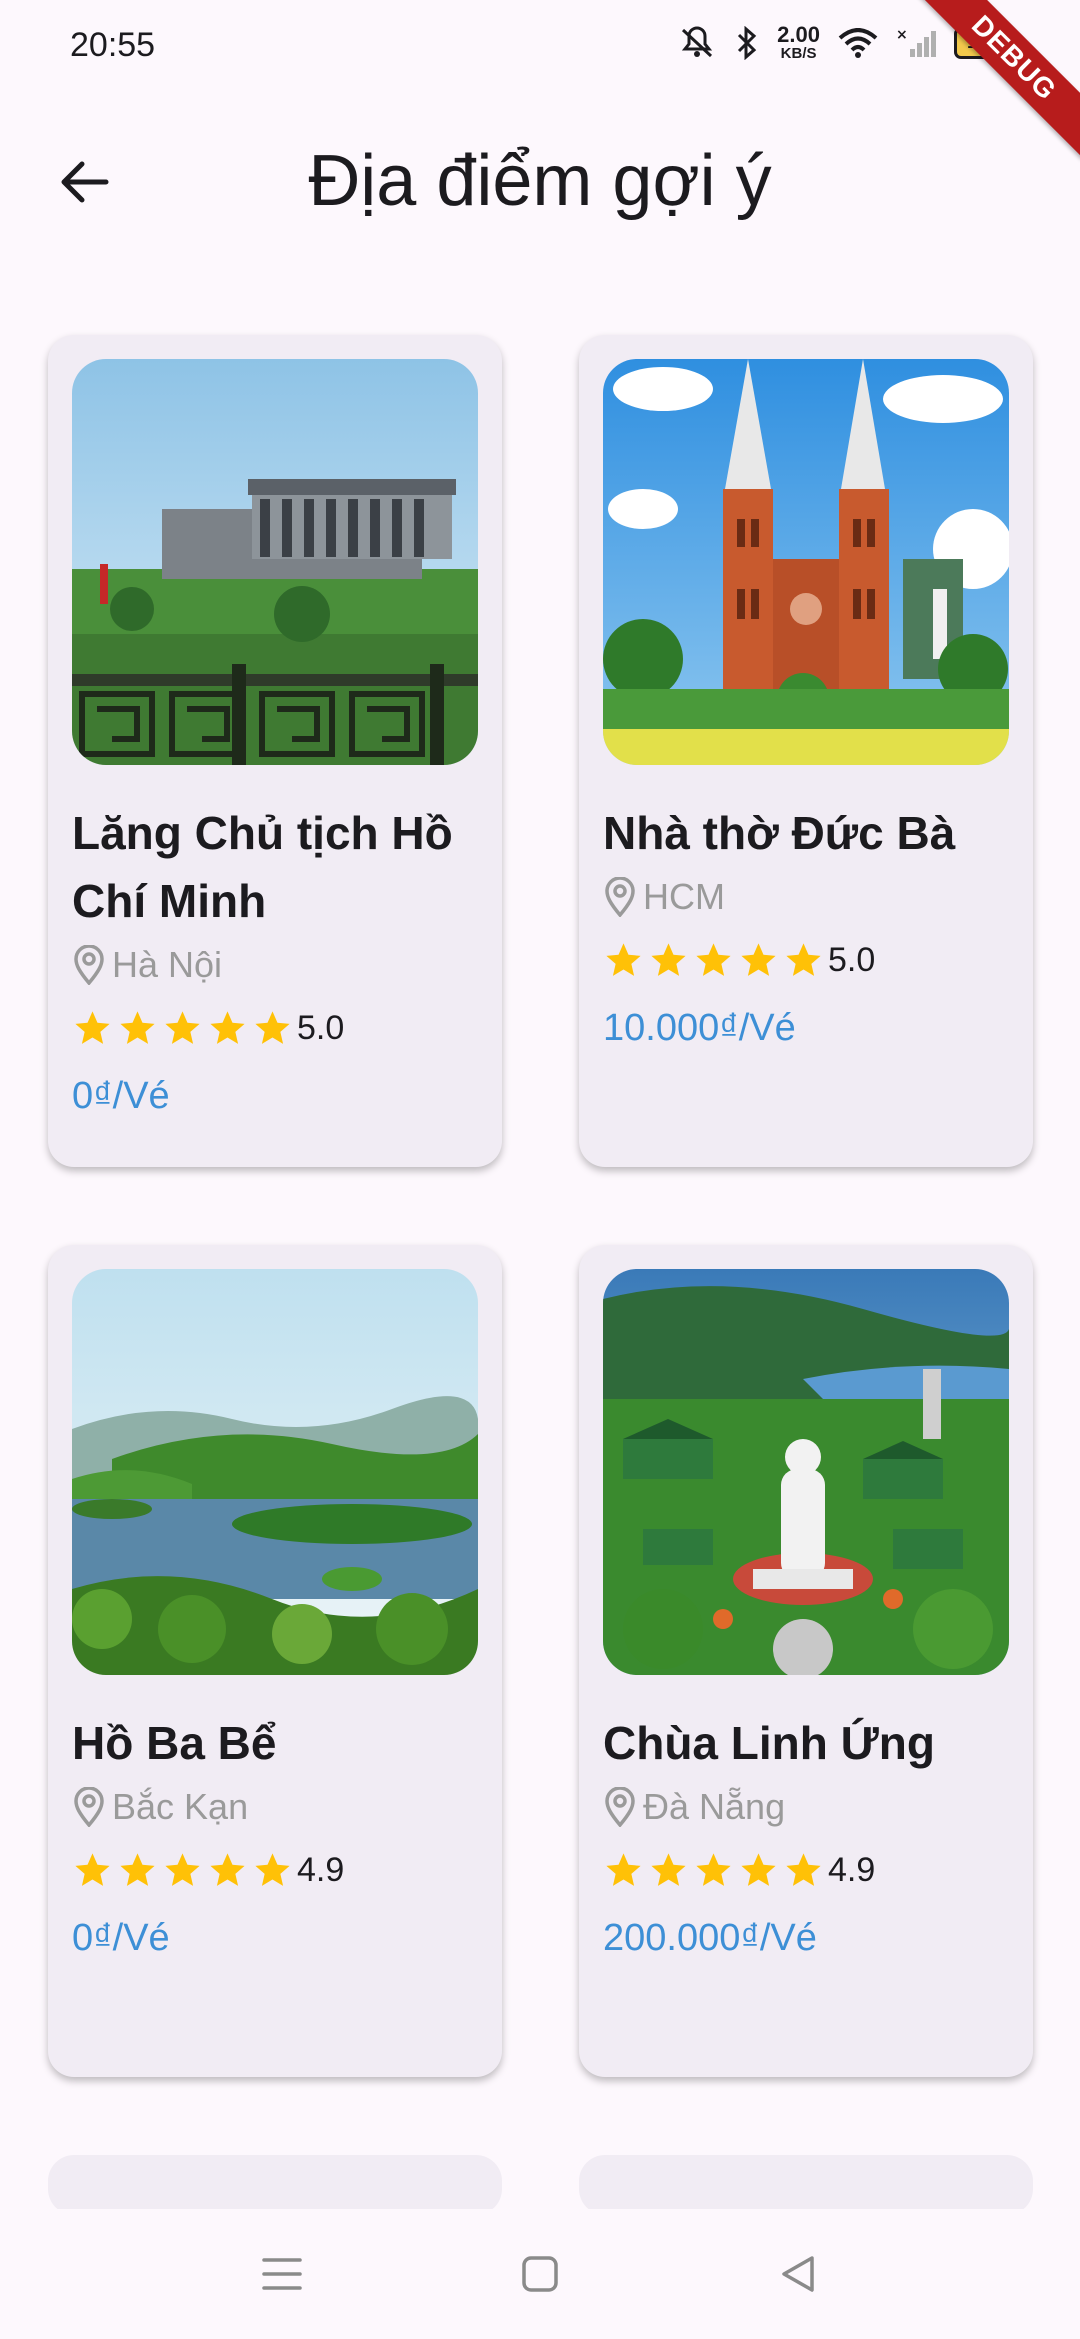 The width and height of the screenshot is (1080, 2339). I want to click on bluetooth-icon, so click(747, 42).